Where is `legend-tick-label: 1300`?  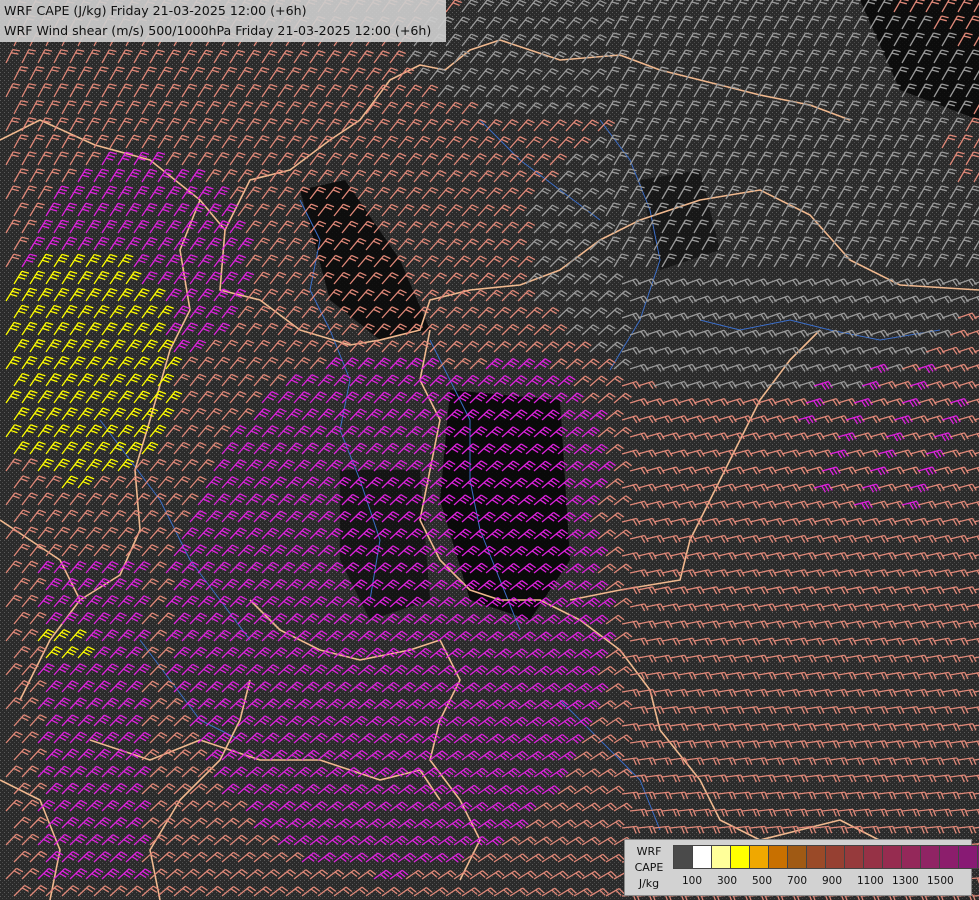
legend-tick-label: 1300 is located at coordinates (905, 881).